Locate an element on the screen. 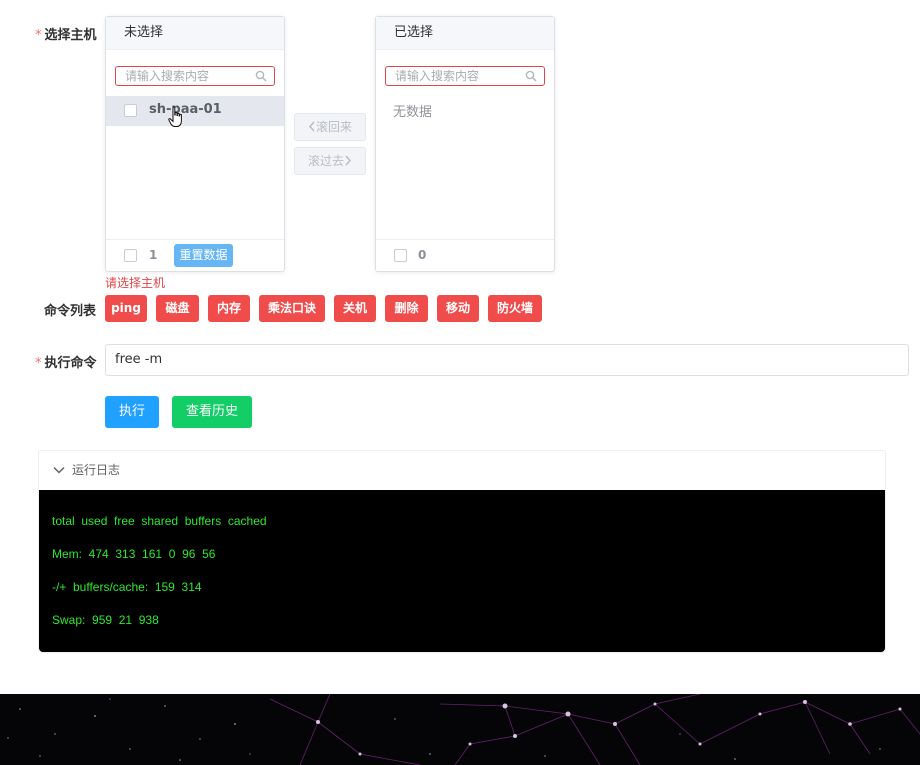  right-search-placeholder: 请输入搜索内容 is located at coordinates (437, 76).